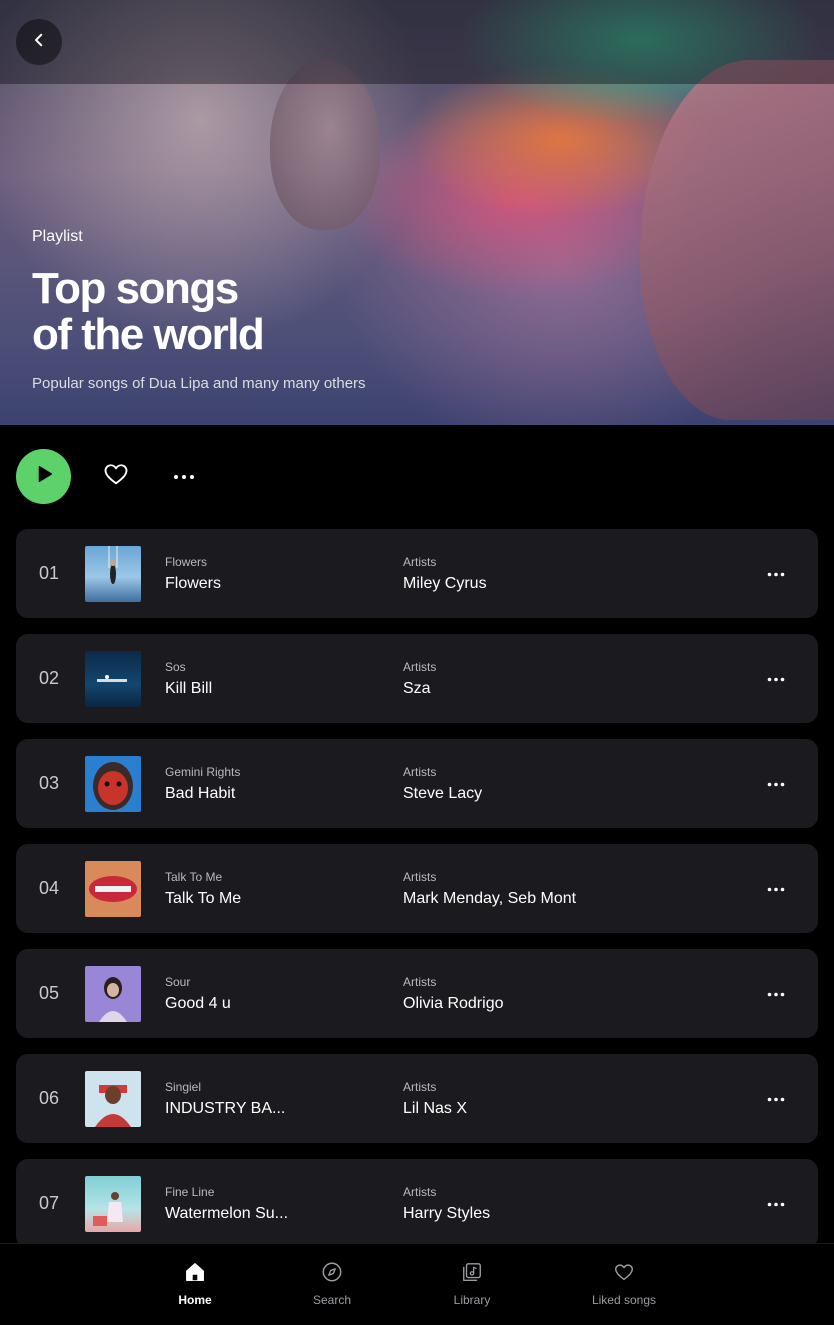 This screenshot has width=834, height=1325. What do you see at coordinates (194, 877) in the screenshot?
I see `album-name: Talk To Me` at bounding box center [194, 877].